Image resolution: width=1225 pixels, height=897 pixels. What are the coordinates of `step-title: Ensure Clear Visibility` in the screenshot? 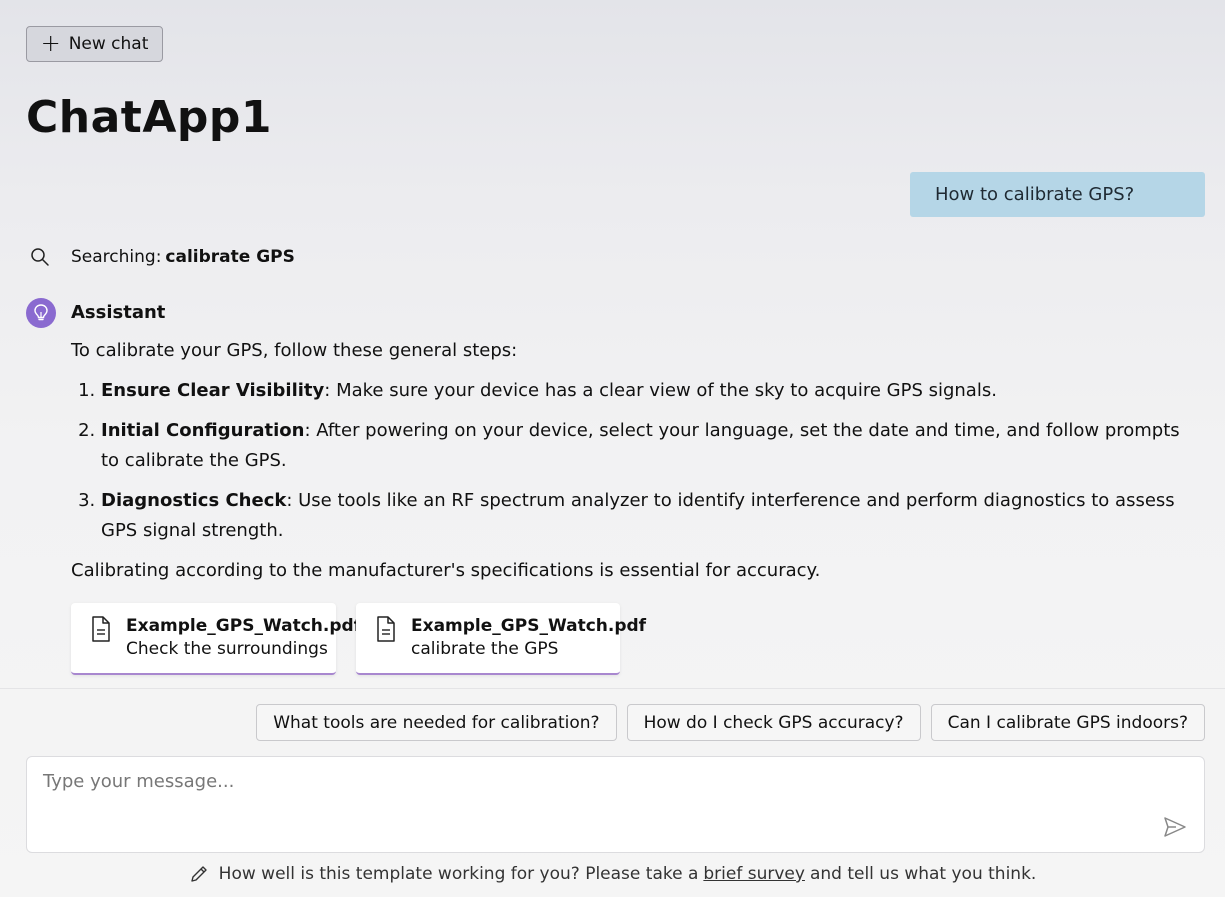 It's located at (213, 390).